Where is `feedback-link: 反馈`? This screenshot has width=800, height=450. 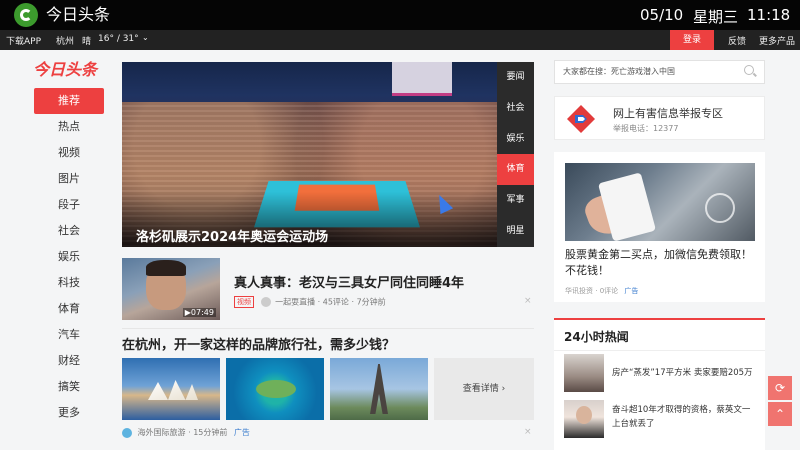 feedback-link: 反馈 is located at coordinates (737, 40).